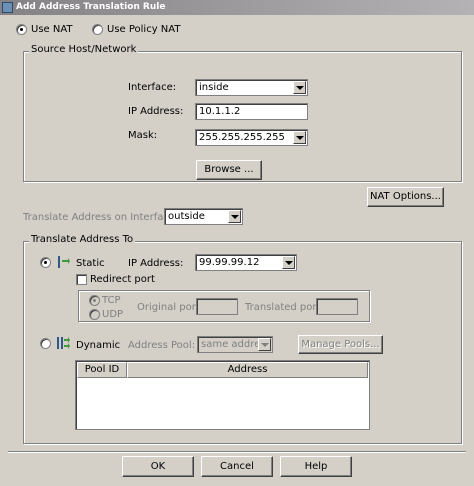 The width and height of the screenshot is (474, 486). Describe the element at coordinates (52, 29) in the screenshot. I see `use-nat-label: Use NAT` at that location.